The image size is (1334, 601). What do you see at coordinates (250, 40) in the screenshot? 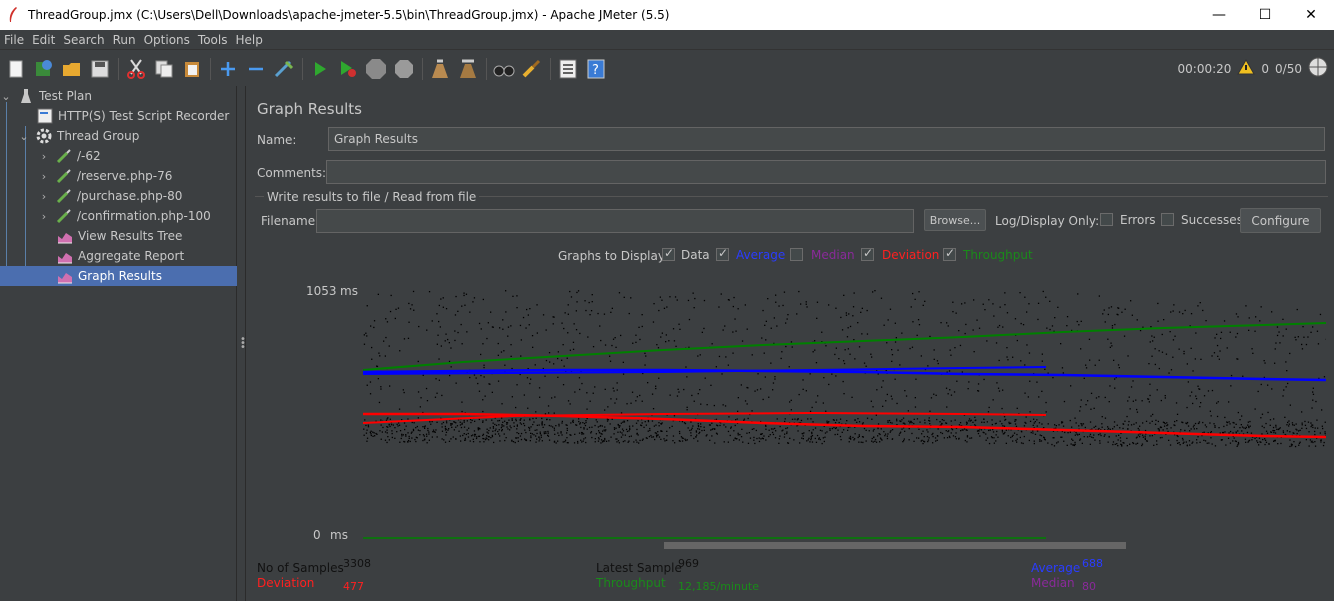
I see `menu-help: Help` at bounding box center [250, 40].